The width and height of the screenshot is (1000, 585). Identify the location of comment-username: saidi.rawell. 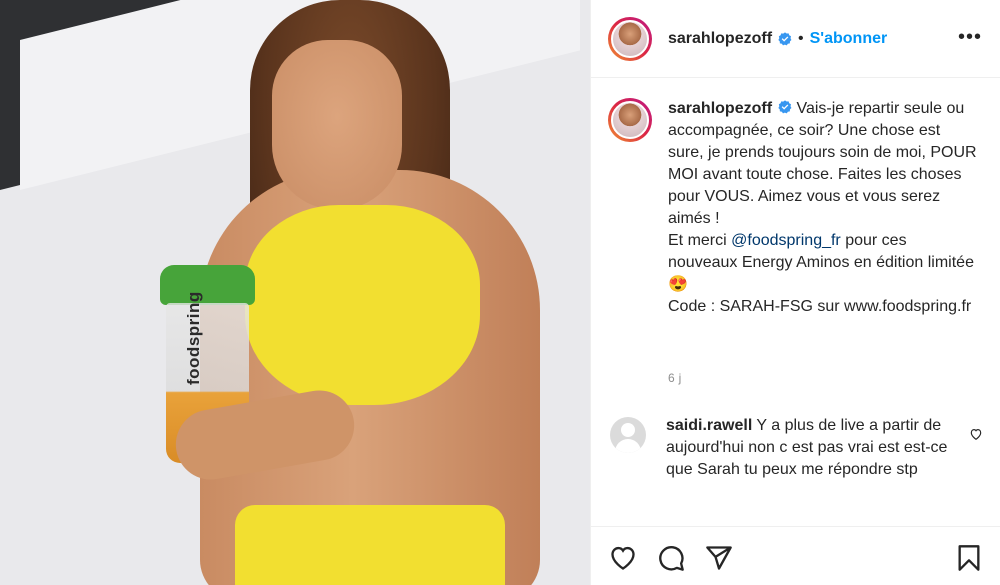
(709, 425).